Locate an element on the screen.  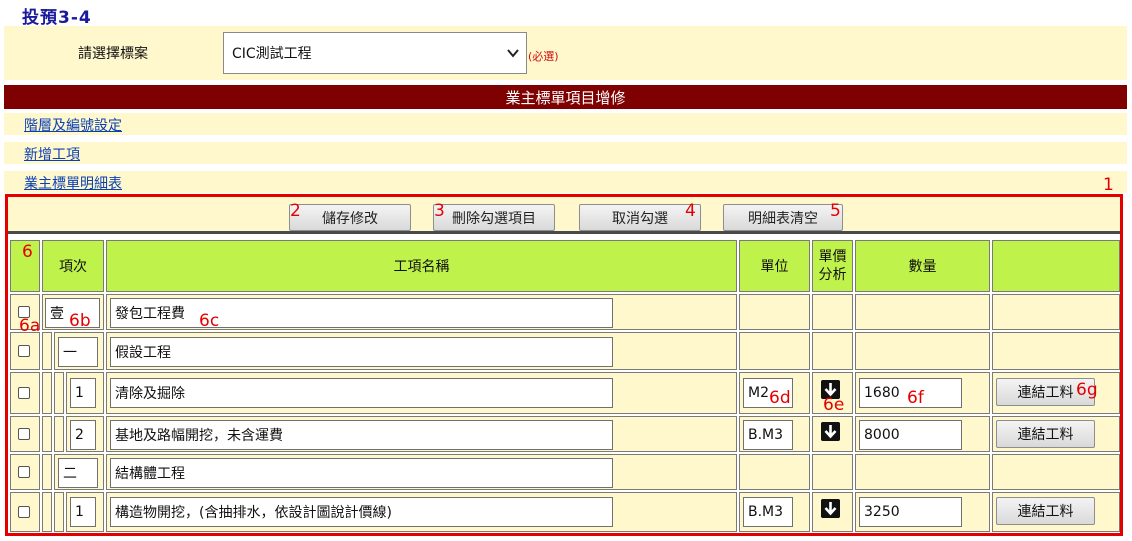
quantity-cell: 3250 is located at coordinates (922, 512).